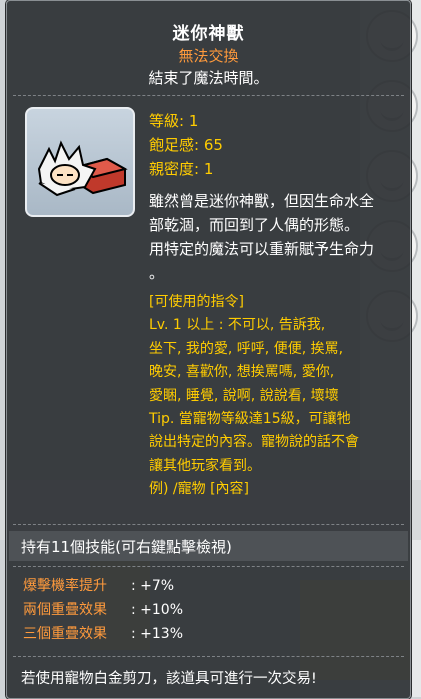 This screenshot has width=421, height=699. I want to click on trade-status: 無法交換, so click(208, 56).